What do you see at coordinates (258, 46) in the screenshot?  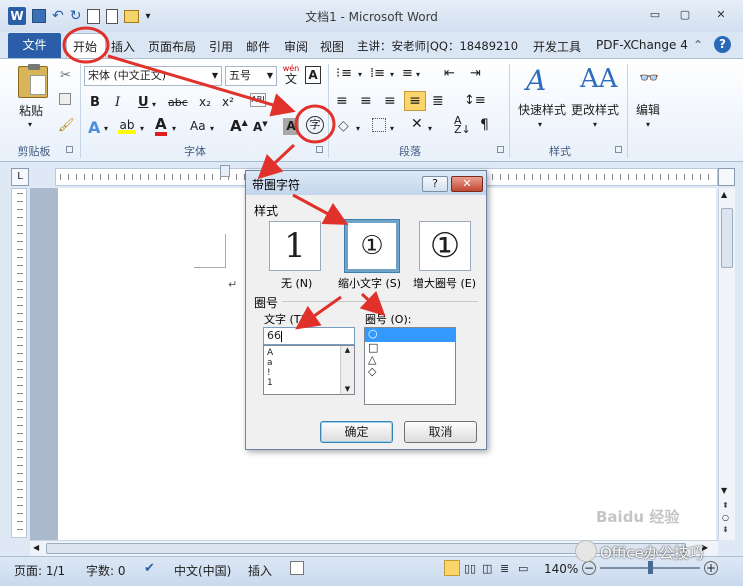 I see `tab-mailings: 邮件` at bounding box center [258, 46].